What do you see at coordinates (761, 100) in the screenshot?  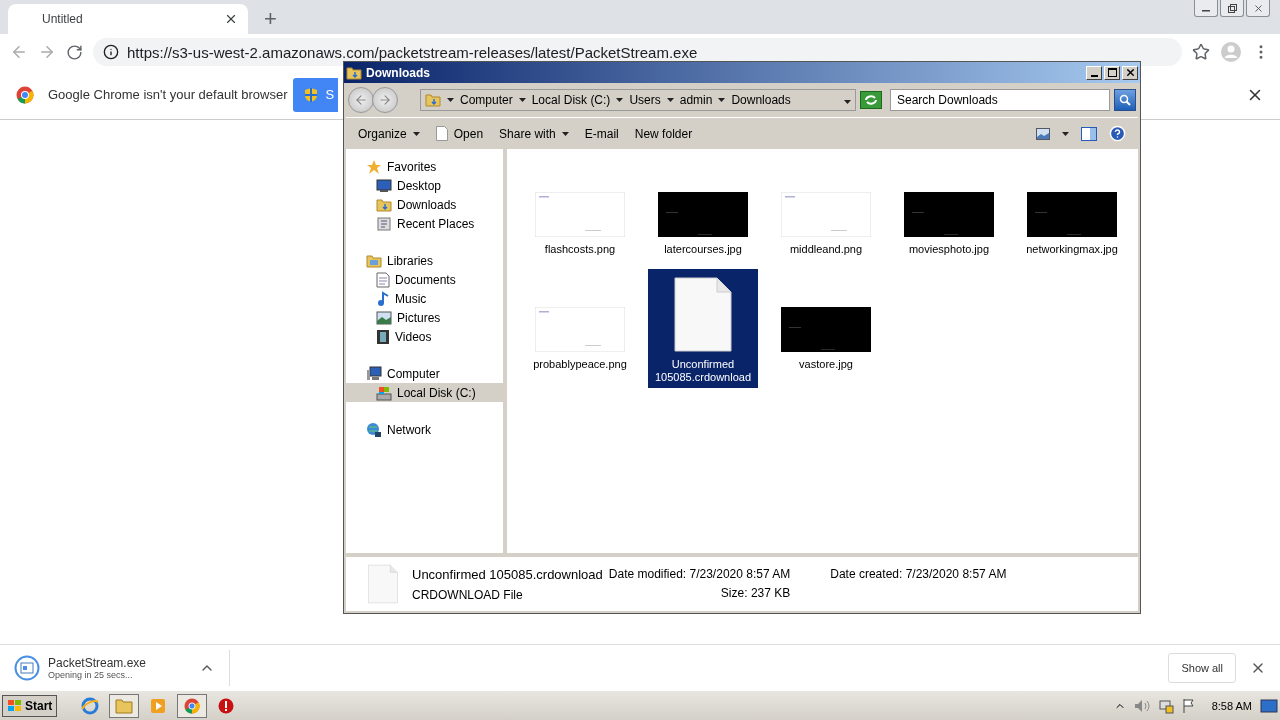 I see `breadcrumb-item: Downloads` at bounding box center [761, 100].